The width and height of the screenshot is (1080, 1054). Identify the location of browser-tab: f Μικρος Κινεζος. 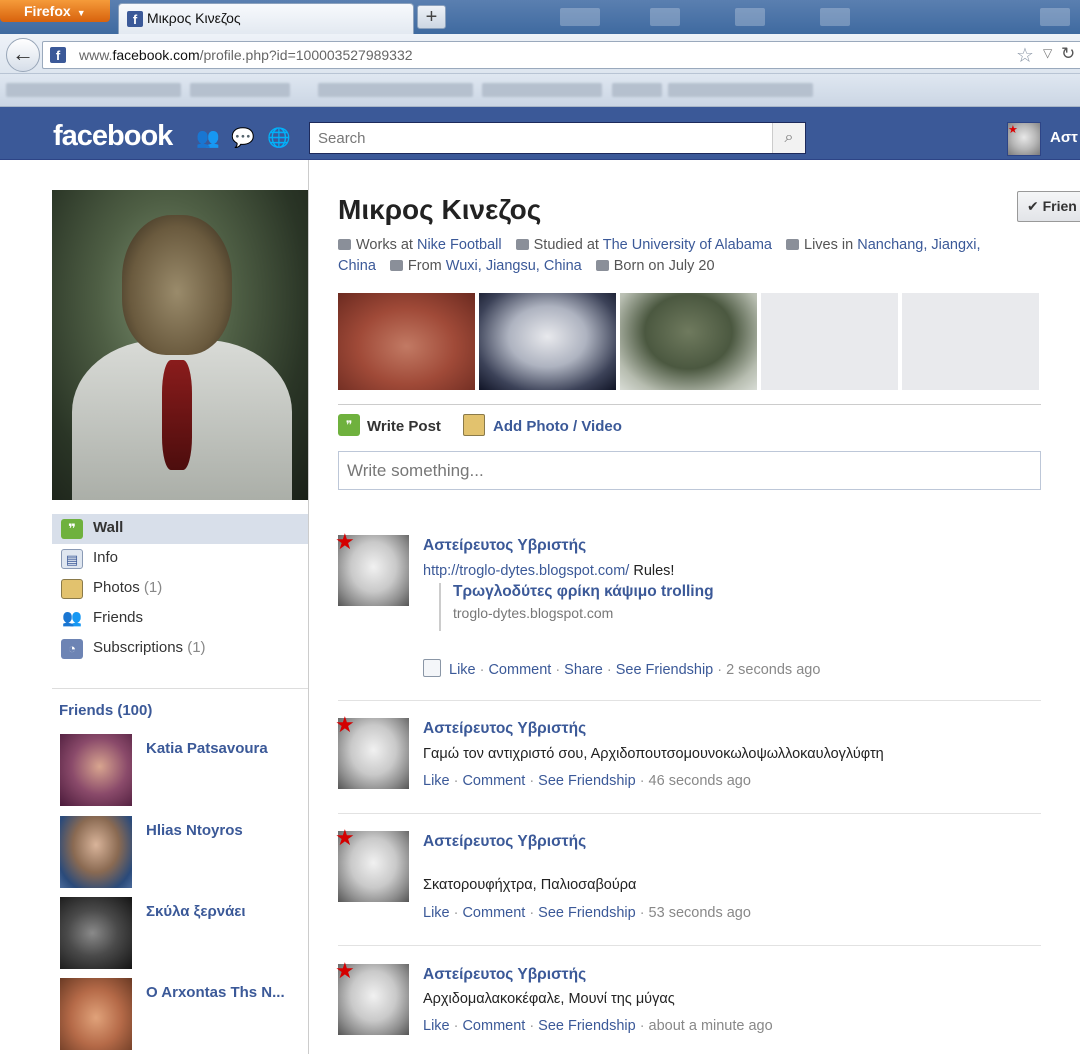
(266, 18).